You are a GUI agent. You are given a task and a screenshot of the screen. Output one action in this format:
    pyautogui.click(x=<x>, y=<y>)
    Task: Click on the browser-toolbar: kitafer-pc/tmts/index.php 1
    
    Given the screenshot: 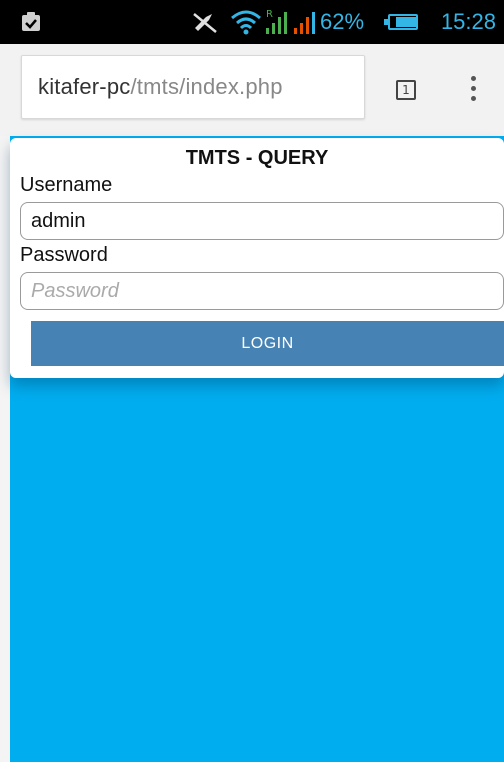 What is the action you would take?
    pyautogui.click(x=252, y=90)
    